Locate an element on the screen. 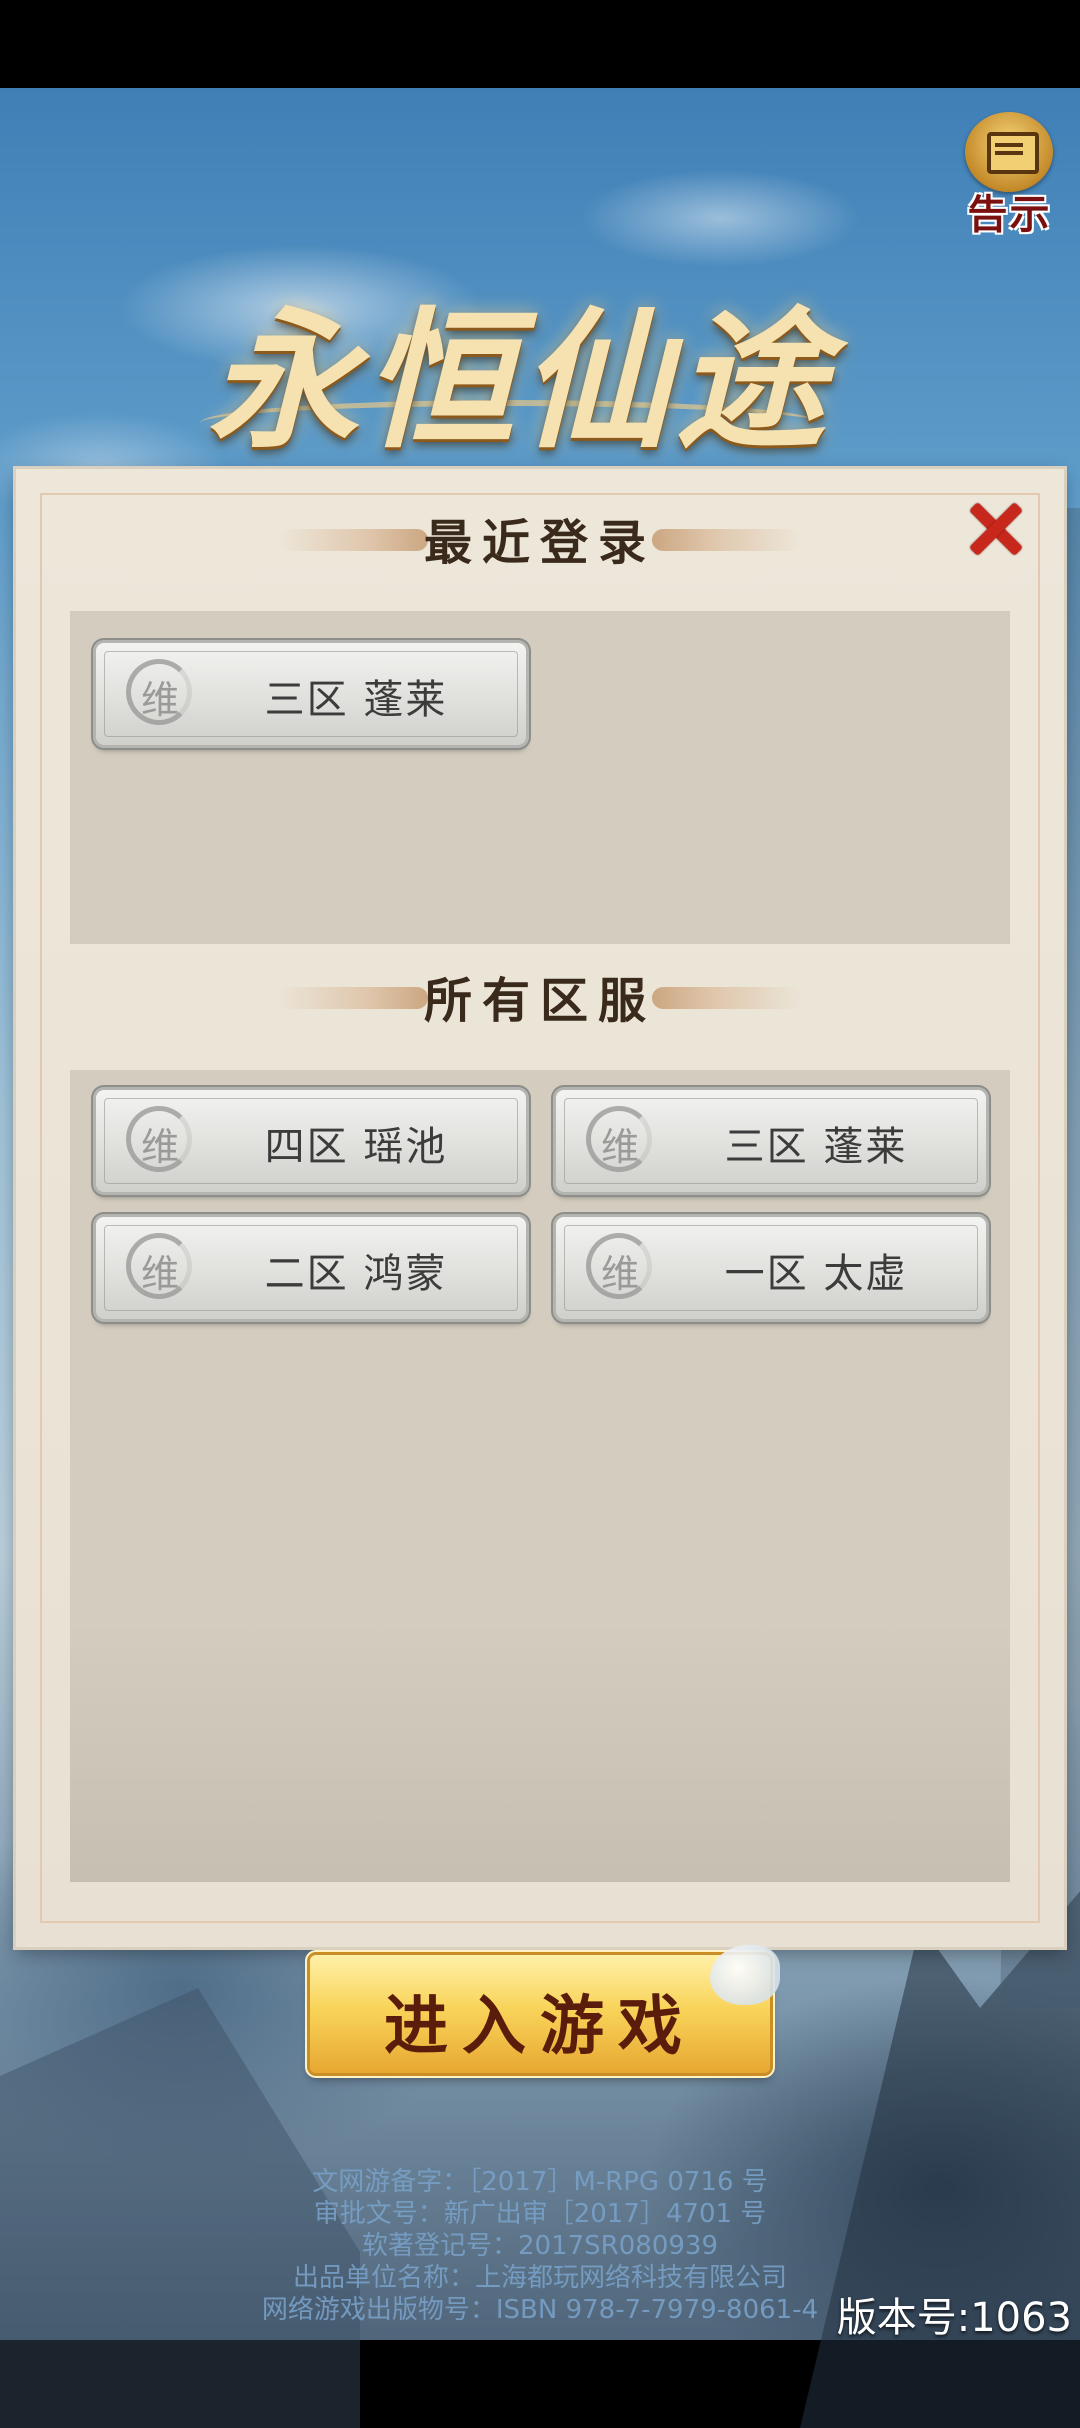 This screenshot has width=1080, height=2428. status-bar is located at coordinates (540, 44).